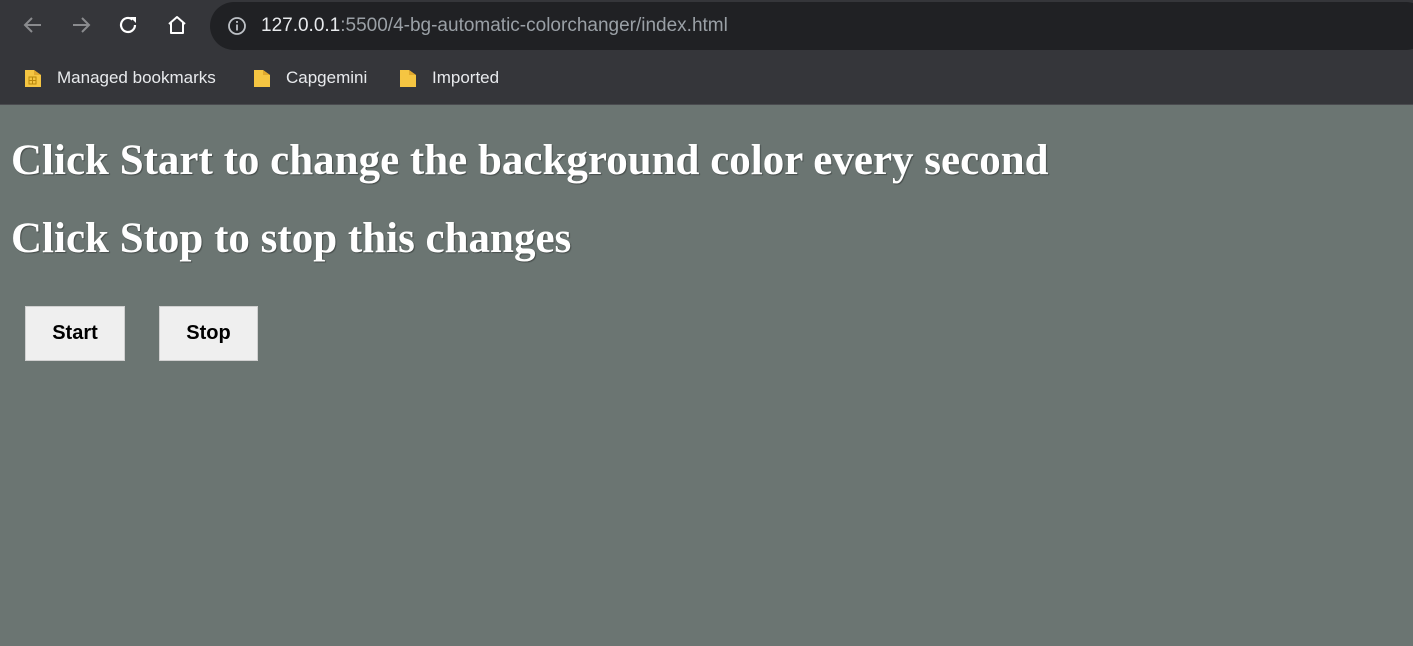 This screenshot has height=646, width=1413. I want to click on reload-icon, so click(128, 25).